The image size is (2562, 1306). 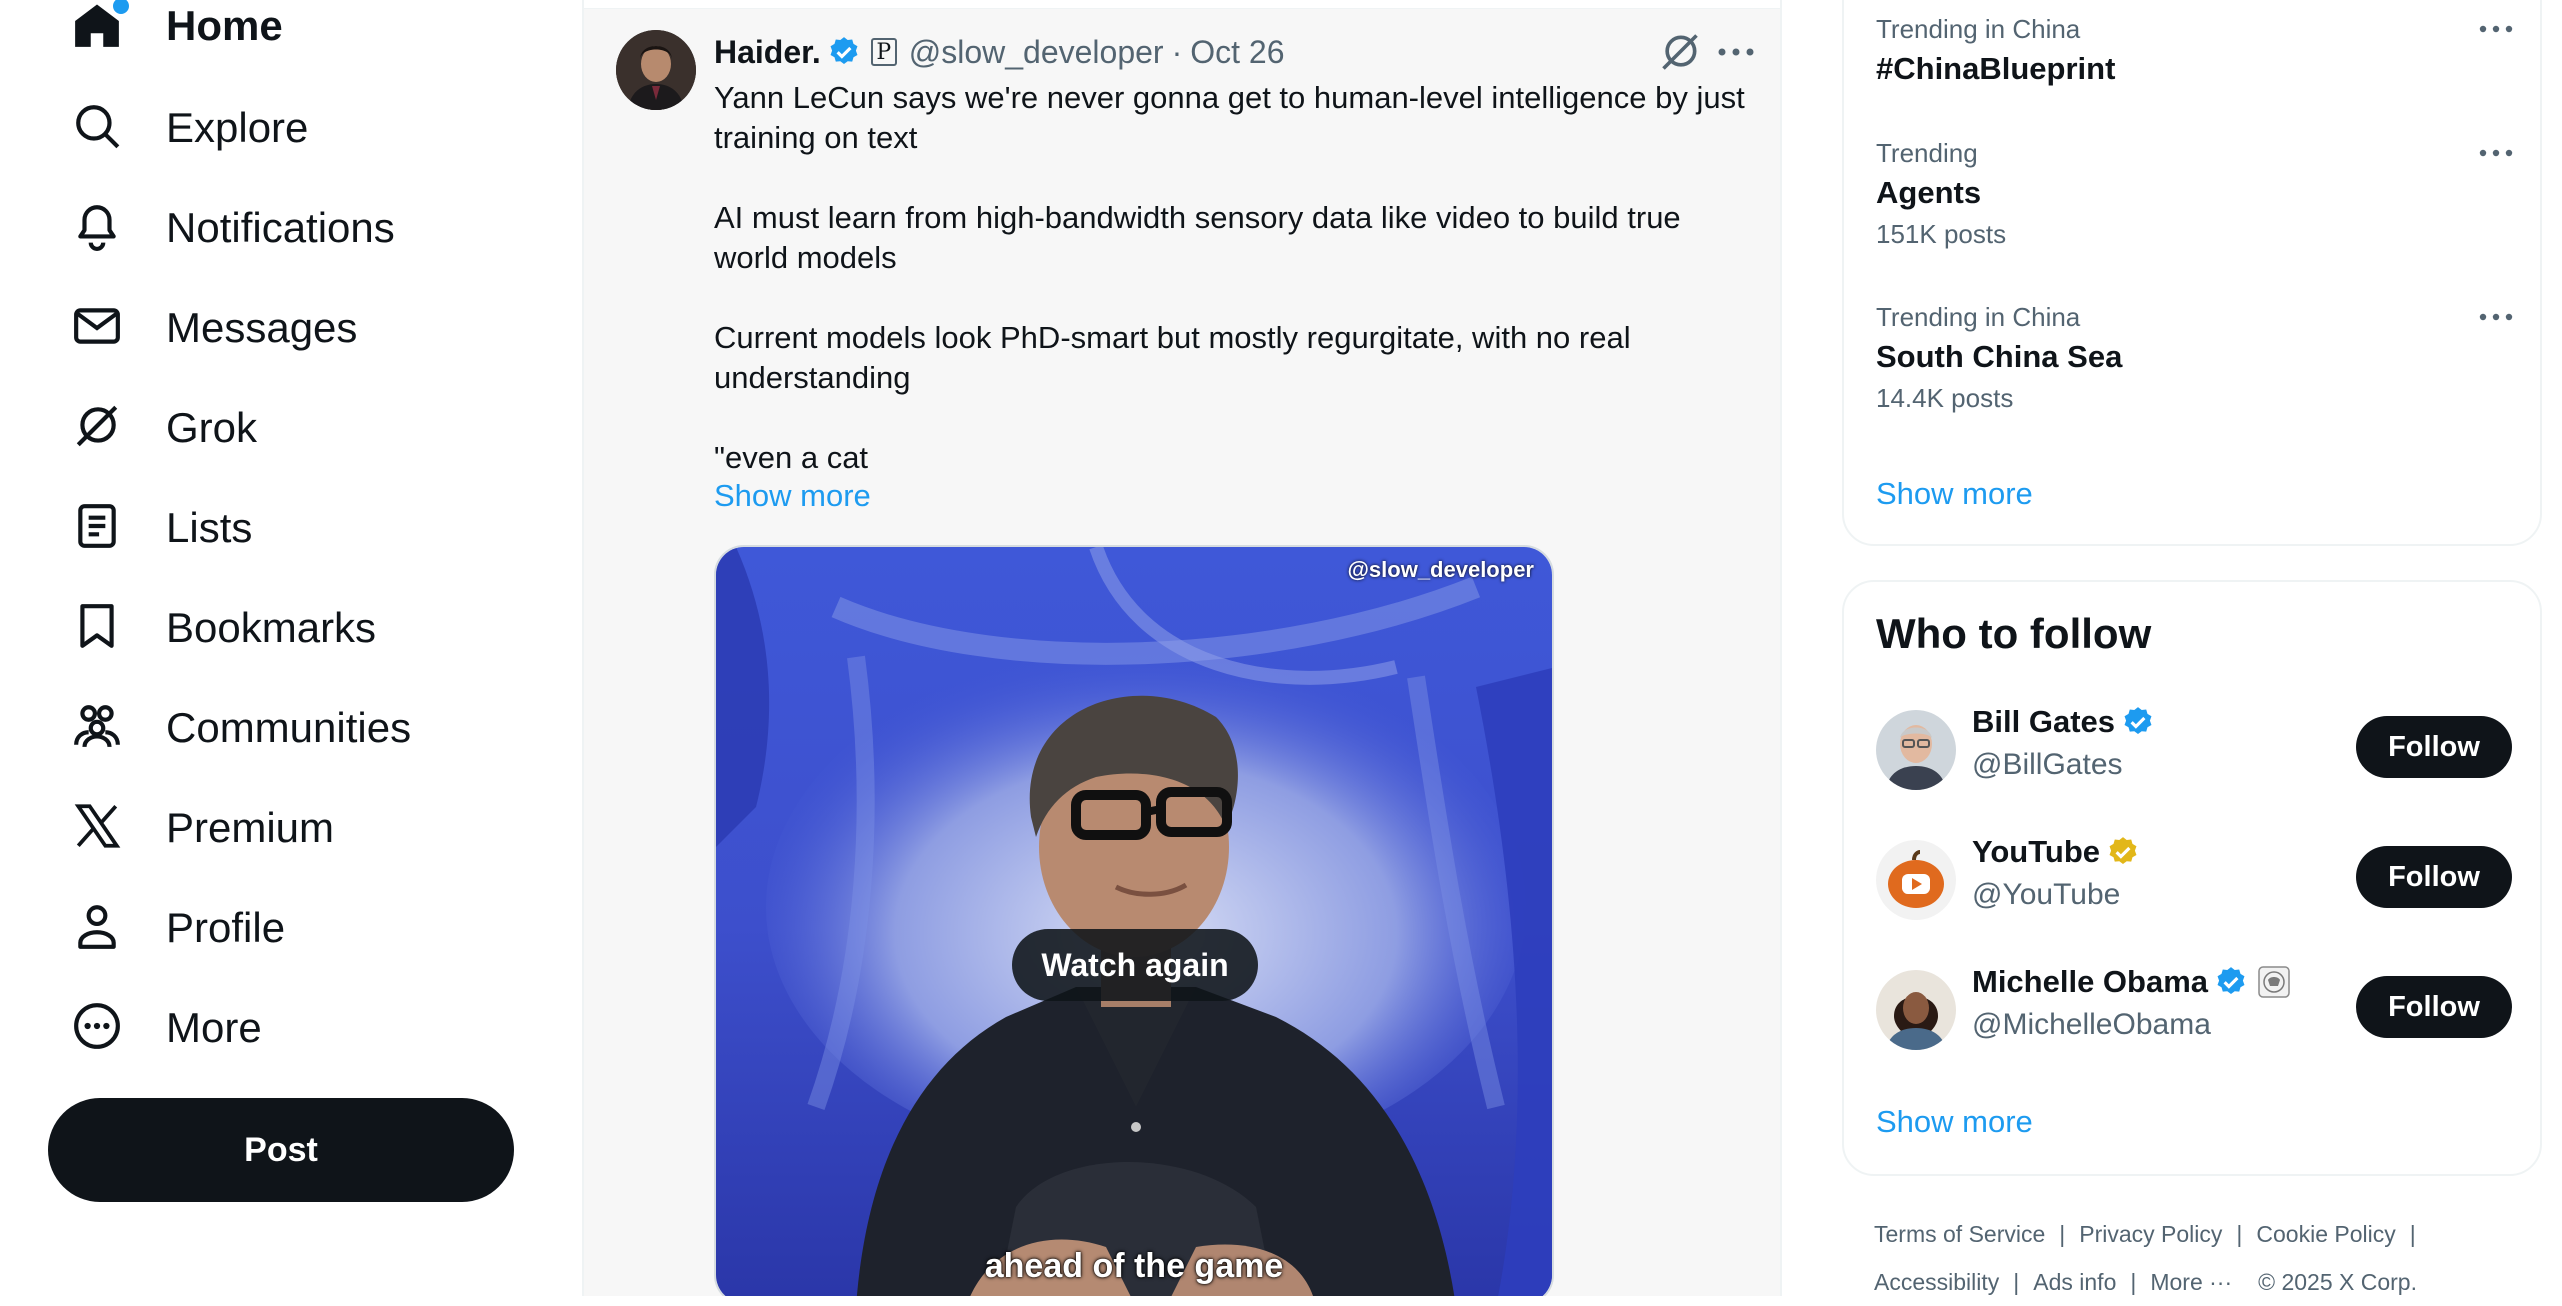 I want to click on author-name: Haider., so click(x=767, y=52).